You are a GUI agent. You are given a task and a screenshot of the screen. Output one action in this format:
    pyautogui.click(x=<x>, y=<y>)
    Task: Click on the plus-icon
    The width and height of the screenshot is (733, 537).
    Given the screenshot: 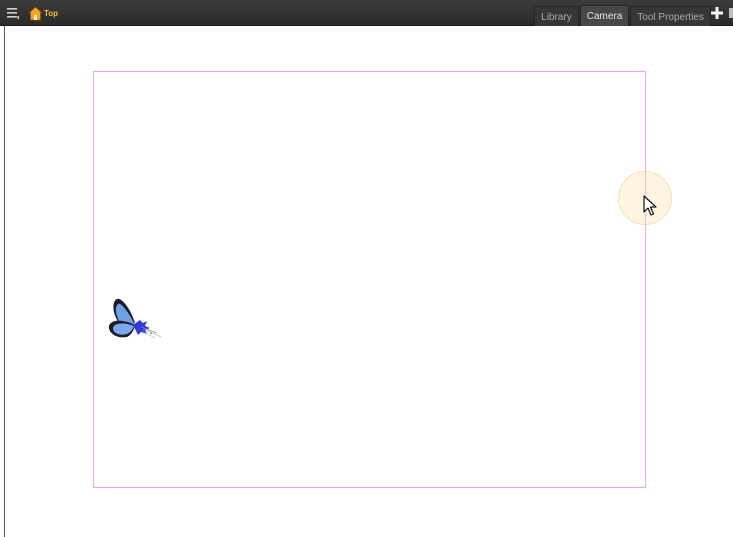 What is the action you would take?
    pyautogui.click(x=717, y=13)
    